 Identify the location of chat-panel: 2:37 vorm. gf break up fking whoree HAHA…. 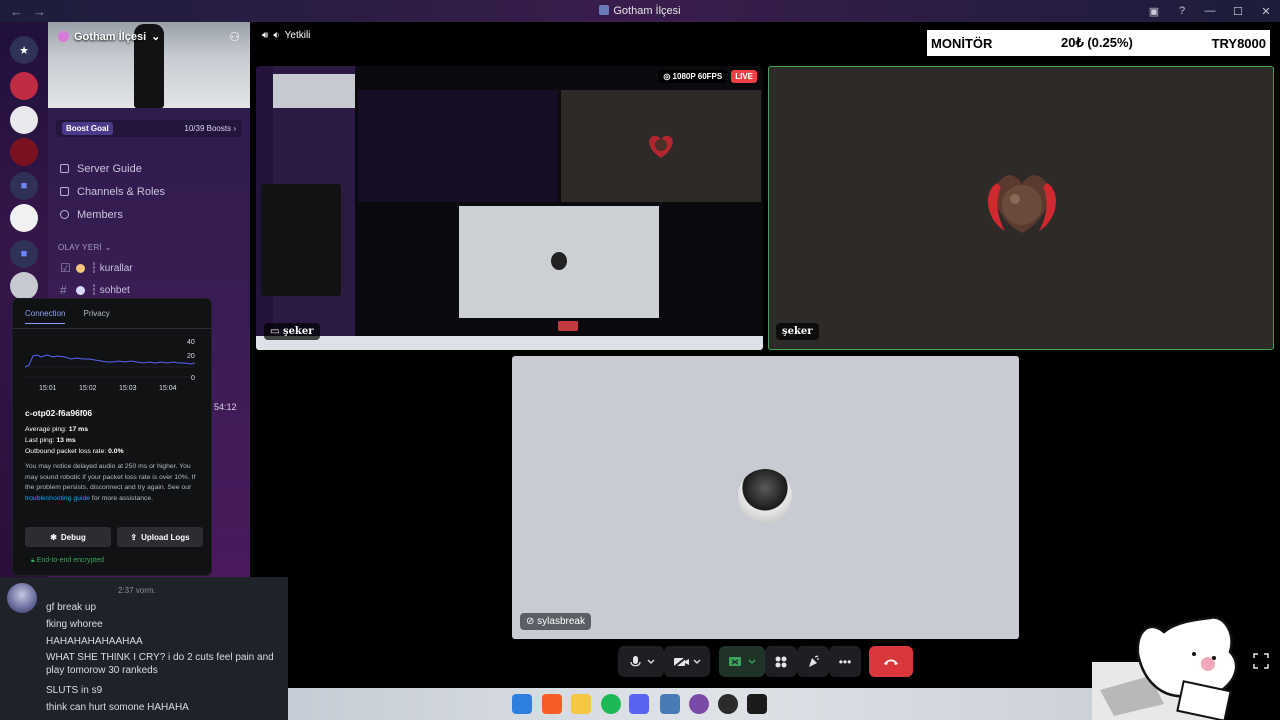
(144, 648).